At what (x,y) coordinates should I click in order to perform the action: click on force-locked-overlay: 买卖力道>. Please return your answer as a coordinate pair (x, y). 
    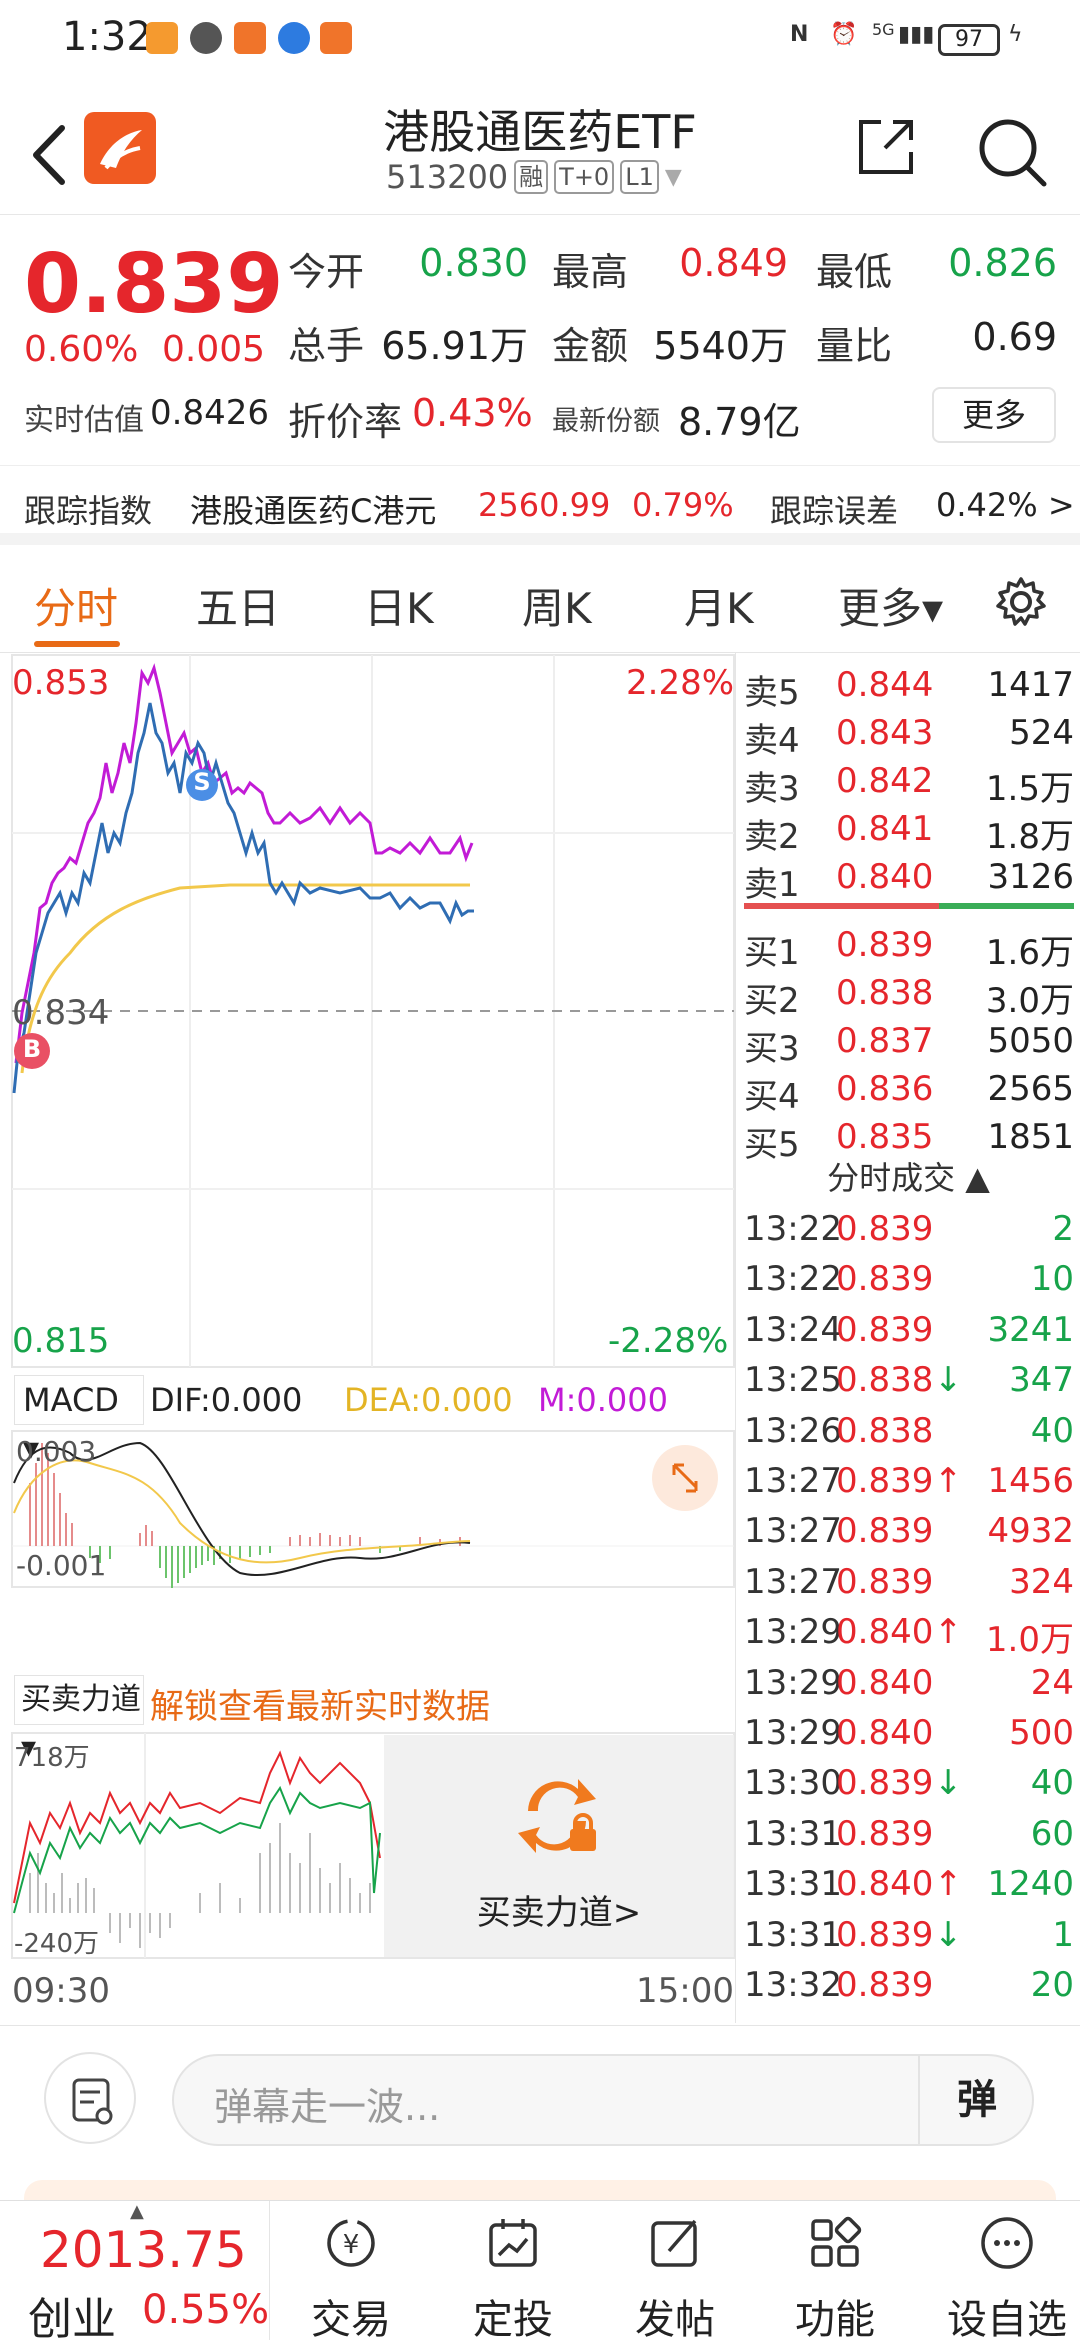
    Looking at the image, I should click on (559, 1846).